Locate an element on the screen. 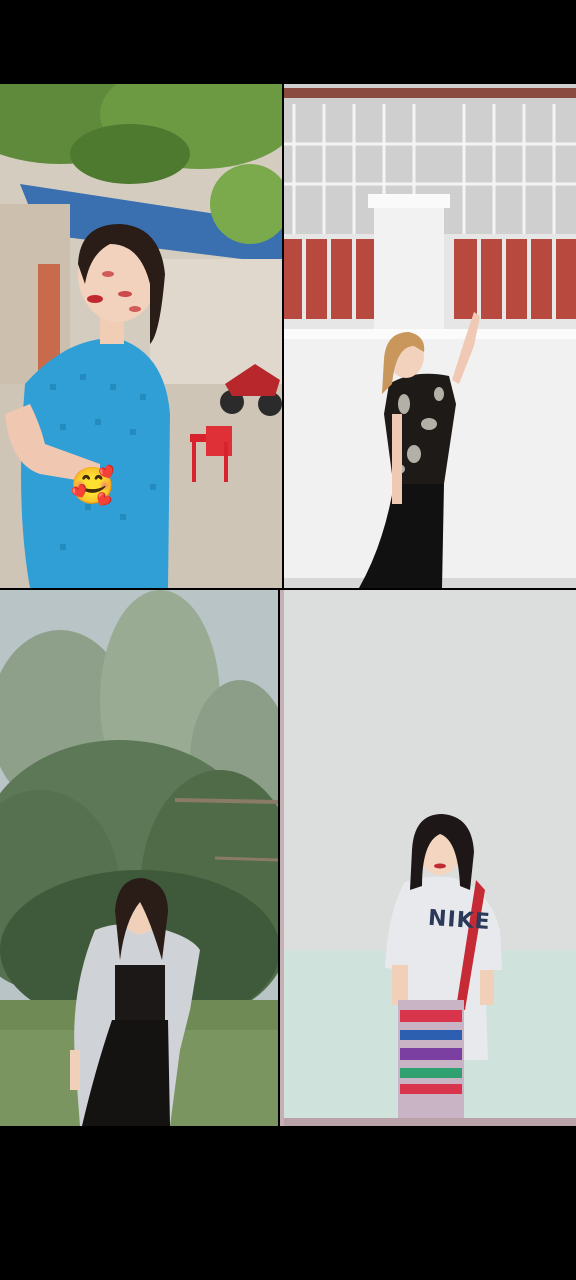 The width and height of the screenshot is (576, 1280). top-black-area is located at coordinates (288, 42).